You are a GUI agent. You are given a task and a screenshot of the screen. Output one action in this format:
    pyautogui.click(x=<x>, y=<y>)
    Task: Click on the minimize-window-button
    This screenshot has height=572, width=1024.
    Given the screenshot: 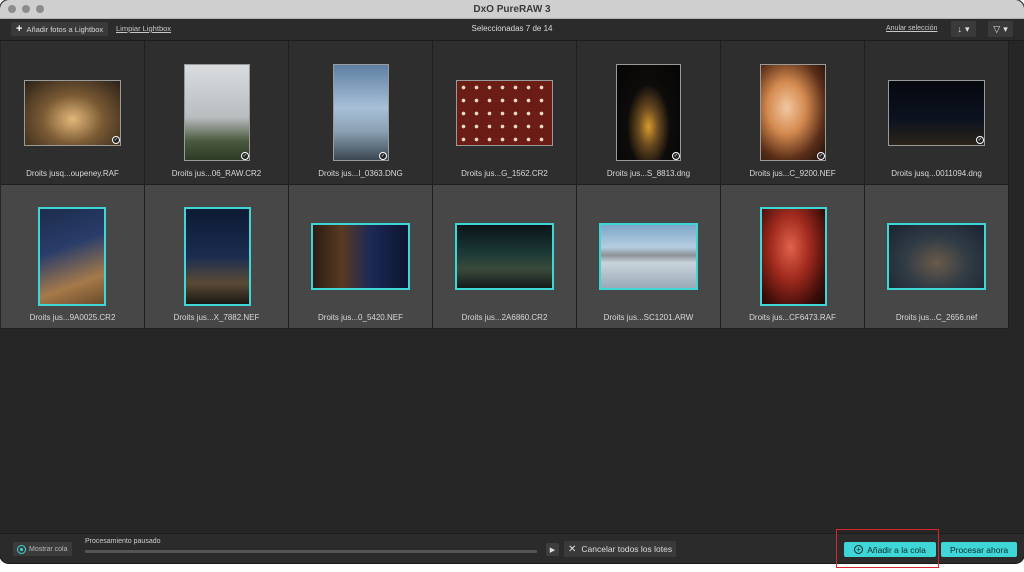 What is the action you would take?
    pyautogui.click(x=26, y=9)
    